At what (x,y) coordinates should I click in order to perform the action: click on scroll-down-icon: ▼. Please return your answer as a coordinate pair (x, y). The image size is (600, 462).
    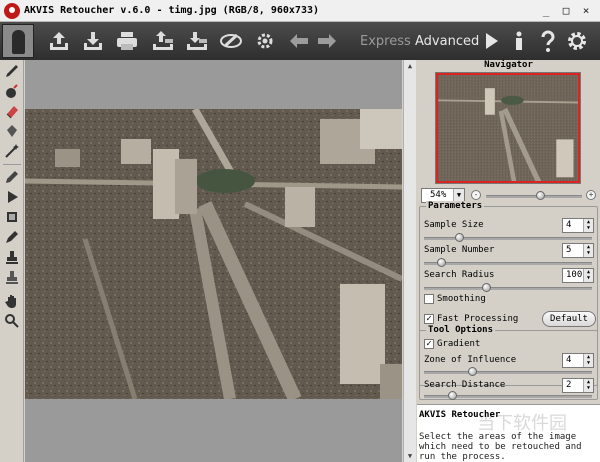
    Looking at the image, I should click on (410, 456).